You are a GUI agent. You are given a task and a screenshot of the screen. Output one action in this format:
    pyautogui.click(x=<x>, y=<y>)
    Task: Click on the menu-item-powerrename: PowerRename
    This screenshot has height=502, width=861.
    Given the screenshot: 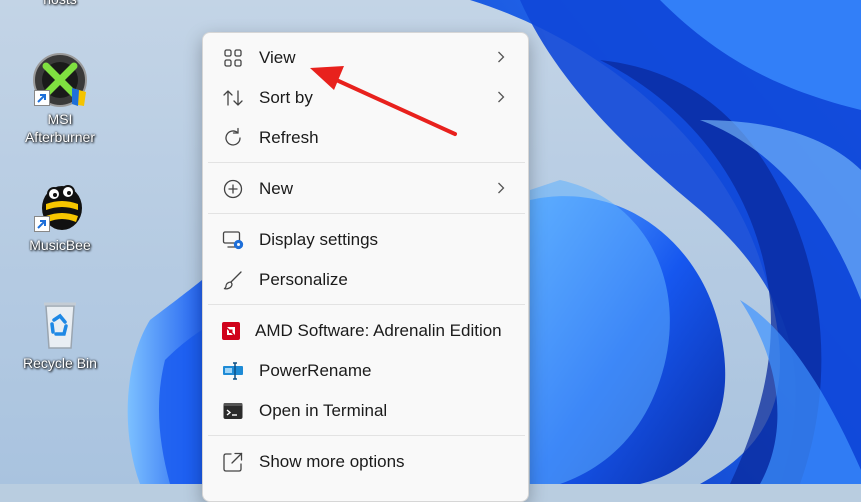 What is the action you would take?
    pyautogui.click(x=365, y=371)
    